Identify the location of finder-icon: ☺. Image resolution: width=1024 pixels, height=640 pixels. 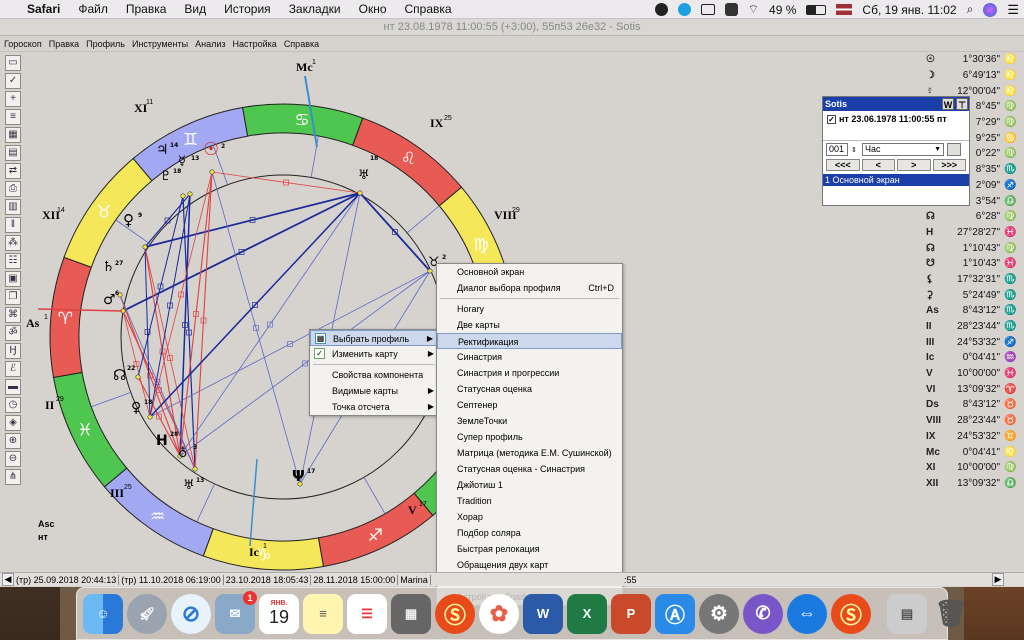
(103, 613).